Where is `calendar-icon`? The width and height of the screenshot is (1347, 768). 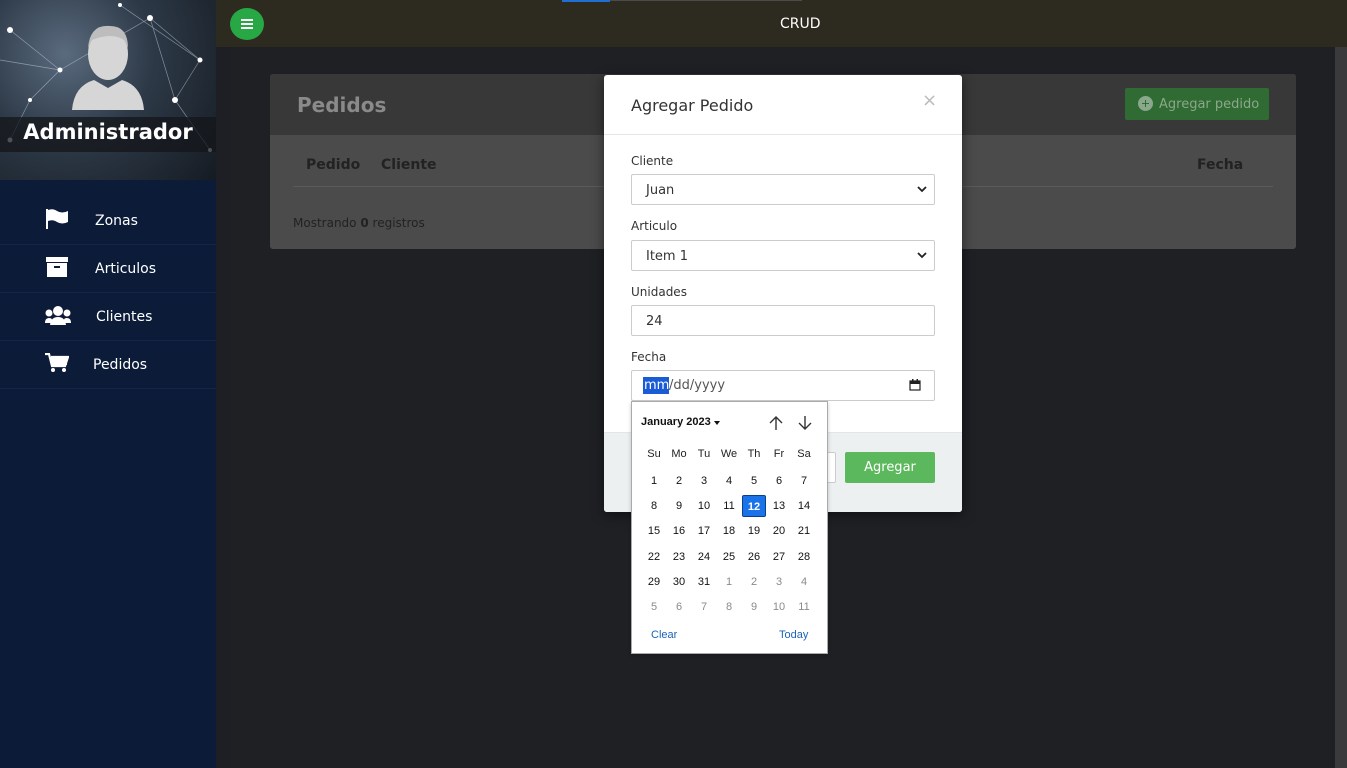
calendar-icon is located at coordinates (915, 385).